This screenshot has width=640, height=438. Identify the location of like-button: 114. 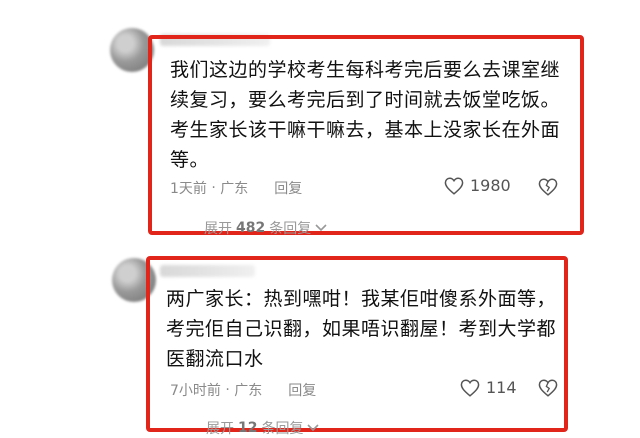
(488, 387).